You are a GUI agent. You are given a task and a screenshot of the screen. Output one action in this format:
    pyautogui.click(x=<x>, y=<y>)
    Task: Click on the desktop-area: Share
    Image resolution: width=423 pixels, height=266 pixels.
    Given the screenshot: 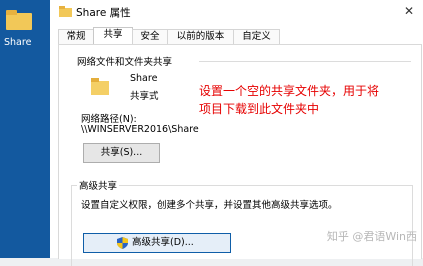 What is the action you would take?
    pyautogui.click(x=25, y=129)
    